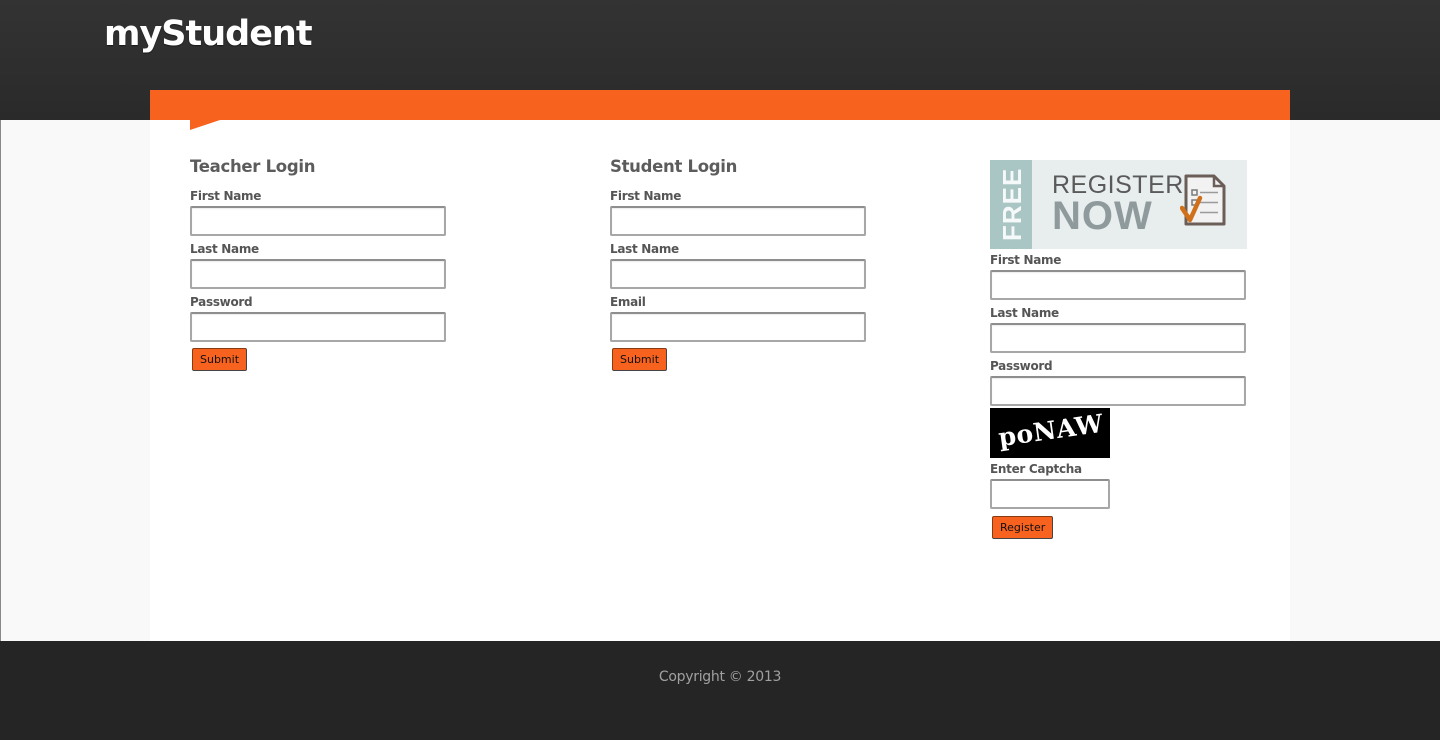  I want to click on register-first-name-label: First Name, so click(1026, 260).